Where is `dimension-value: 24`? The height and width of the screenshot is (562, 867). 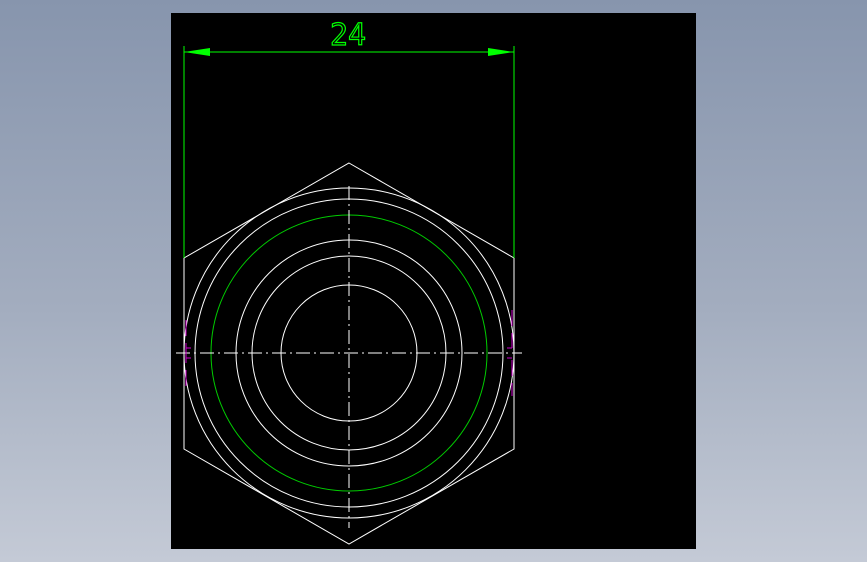
dimension-value: 24 is located at coordinates (348, 35).